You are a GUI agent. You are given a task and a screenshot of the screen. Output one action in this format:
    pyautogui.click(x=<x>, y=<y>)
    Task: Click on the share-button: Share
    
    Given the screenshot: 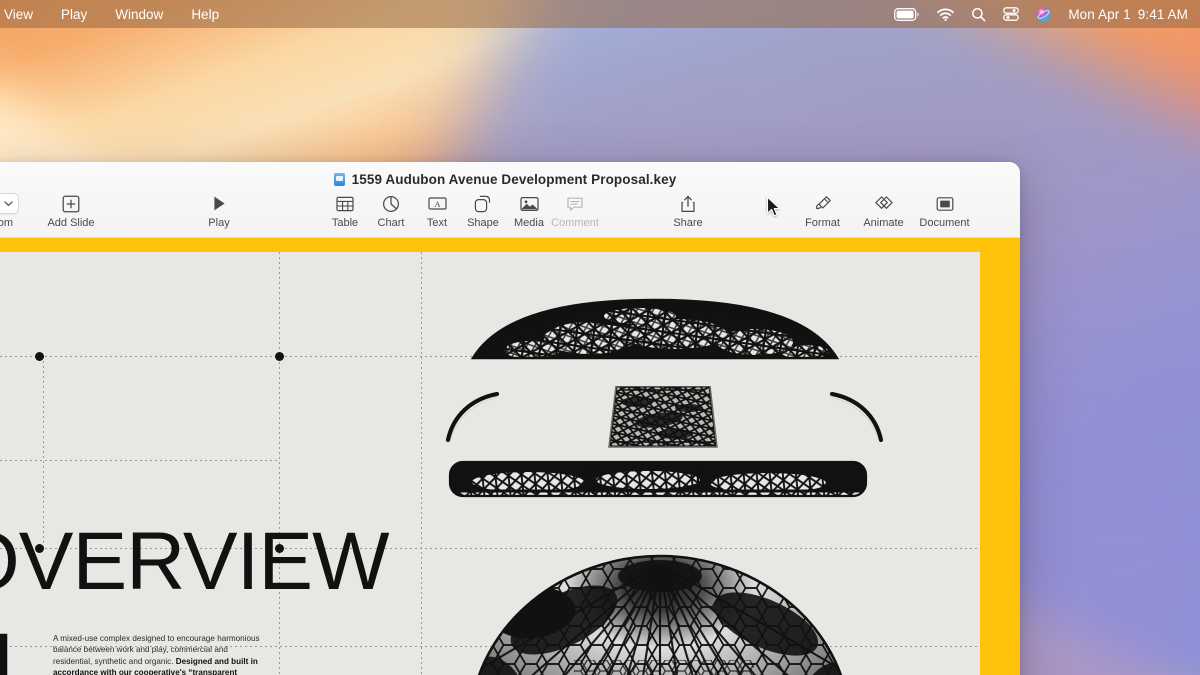 What is the action you would take?
    pyautogui.click(x=688, y=209)
    